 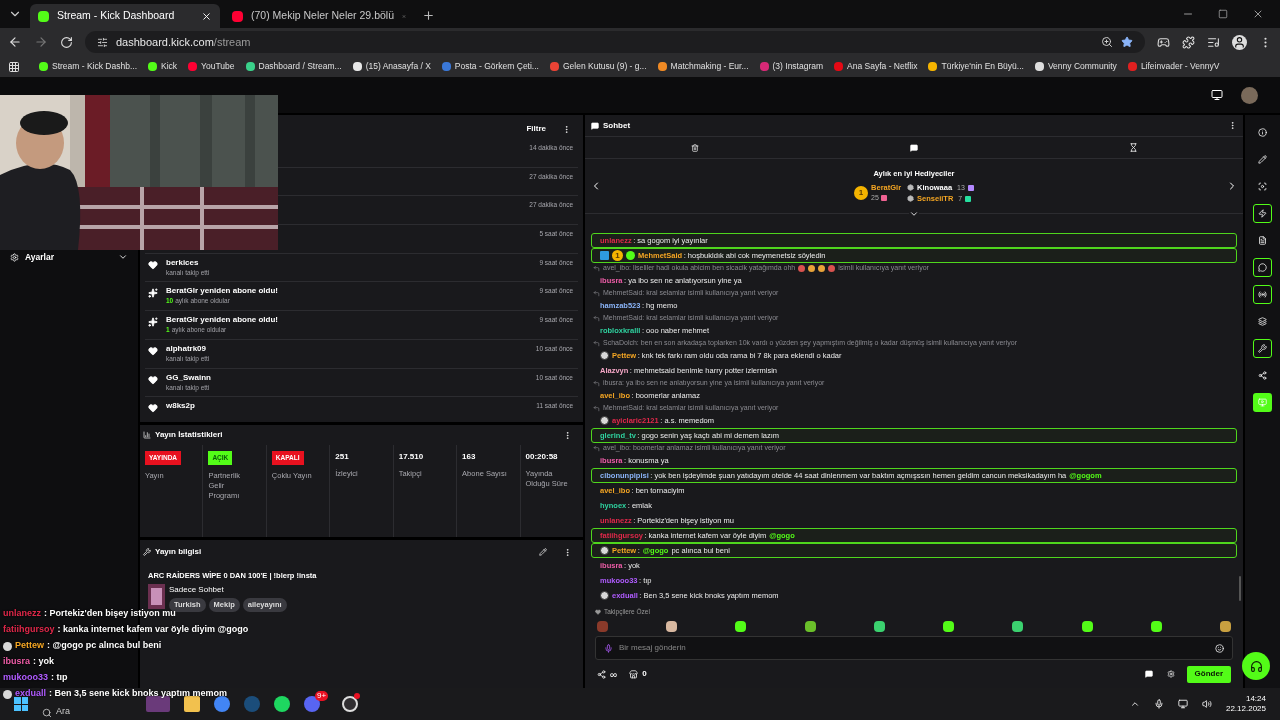 What do you see at coordinates (1262, 213) in the screenshot?
I see `lightning-icon` at bounding box center [1262, 213].